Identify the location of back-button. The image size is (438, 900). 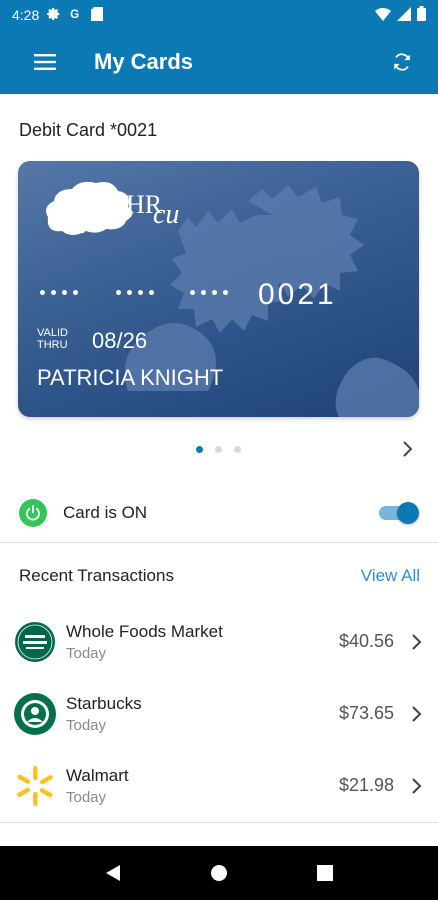
(113, 873).